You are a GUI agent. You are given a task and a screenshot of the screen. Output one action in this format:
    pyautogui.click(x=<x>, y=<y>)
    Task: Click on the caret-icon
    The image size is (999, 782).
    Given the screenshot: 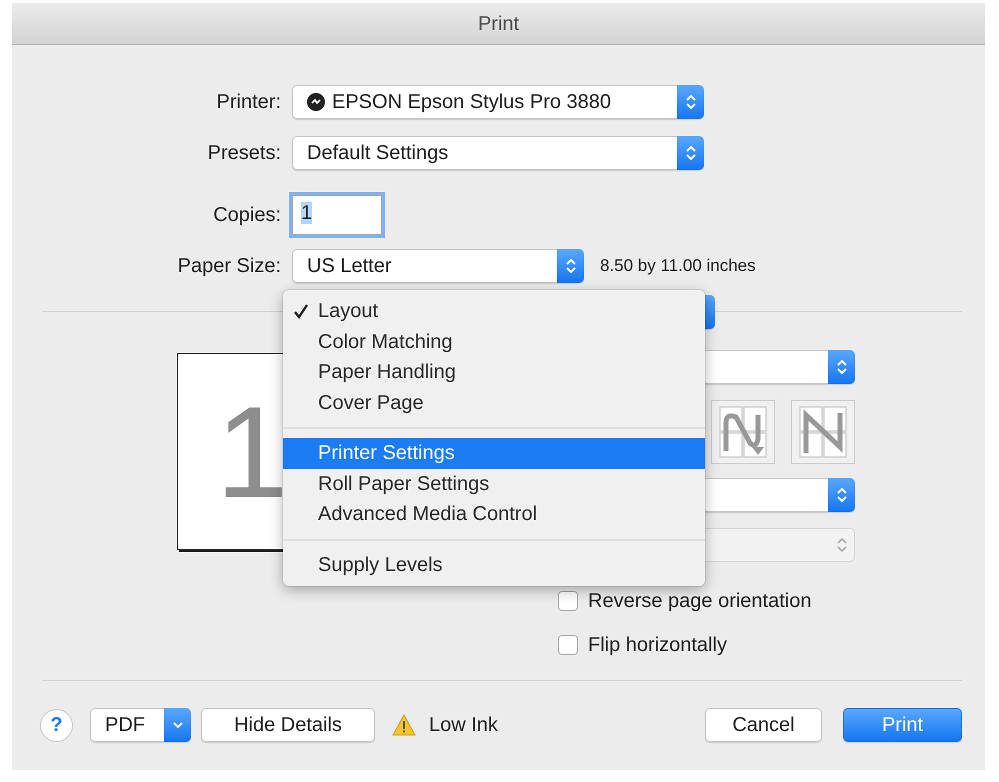 What is the action you would take?
    pyautogui.click(x=178, y=725)
    